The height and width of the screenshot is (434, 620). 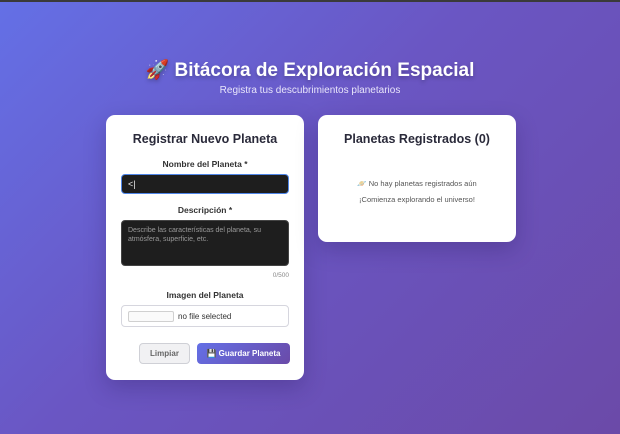 What do you see at coordinates (205, 295) in the screenshot?
I see `image-label: Imagen del Planeta` at bounding box center [205, 295].